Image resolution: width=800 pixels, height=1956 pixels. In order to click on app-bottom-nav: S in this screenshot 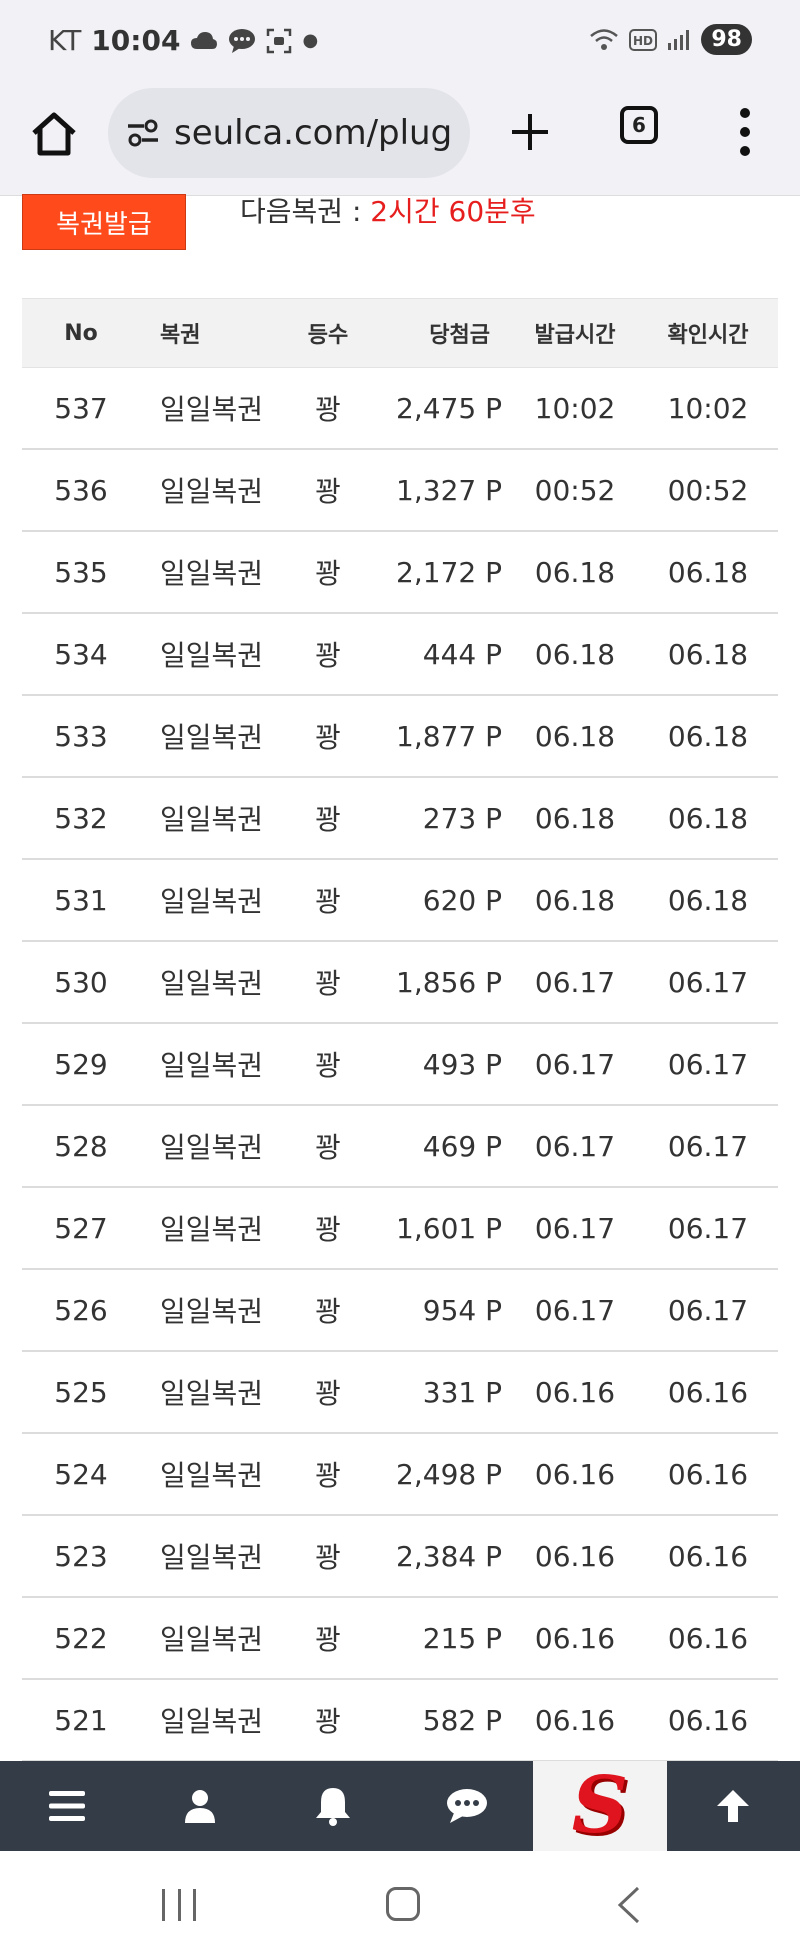, I will do `click(400, 1806)`.